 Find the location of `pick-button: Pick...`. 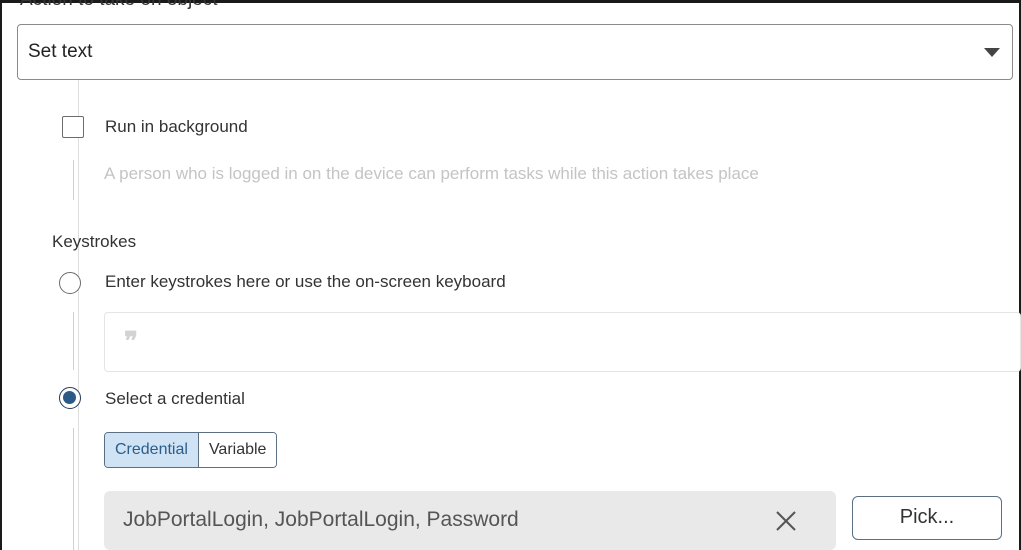

pick-button: Pick... is located at coordinates (927, 518).